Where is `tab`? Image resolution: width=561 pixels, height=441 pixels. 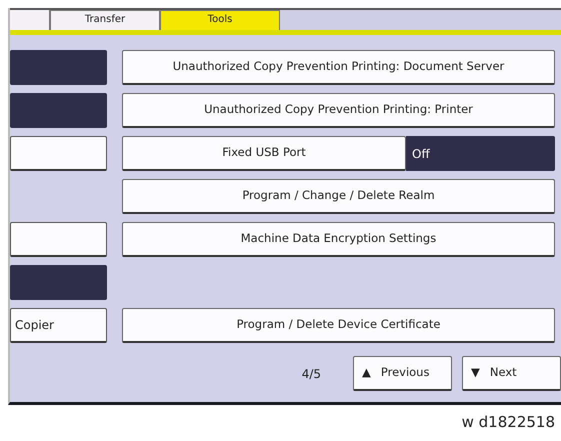 tab is located at coordinates (30, 20).